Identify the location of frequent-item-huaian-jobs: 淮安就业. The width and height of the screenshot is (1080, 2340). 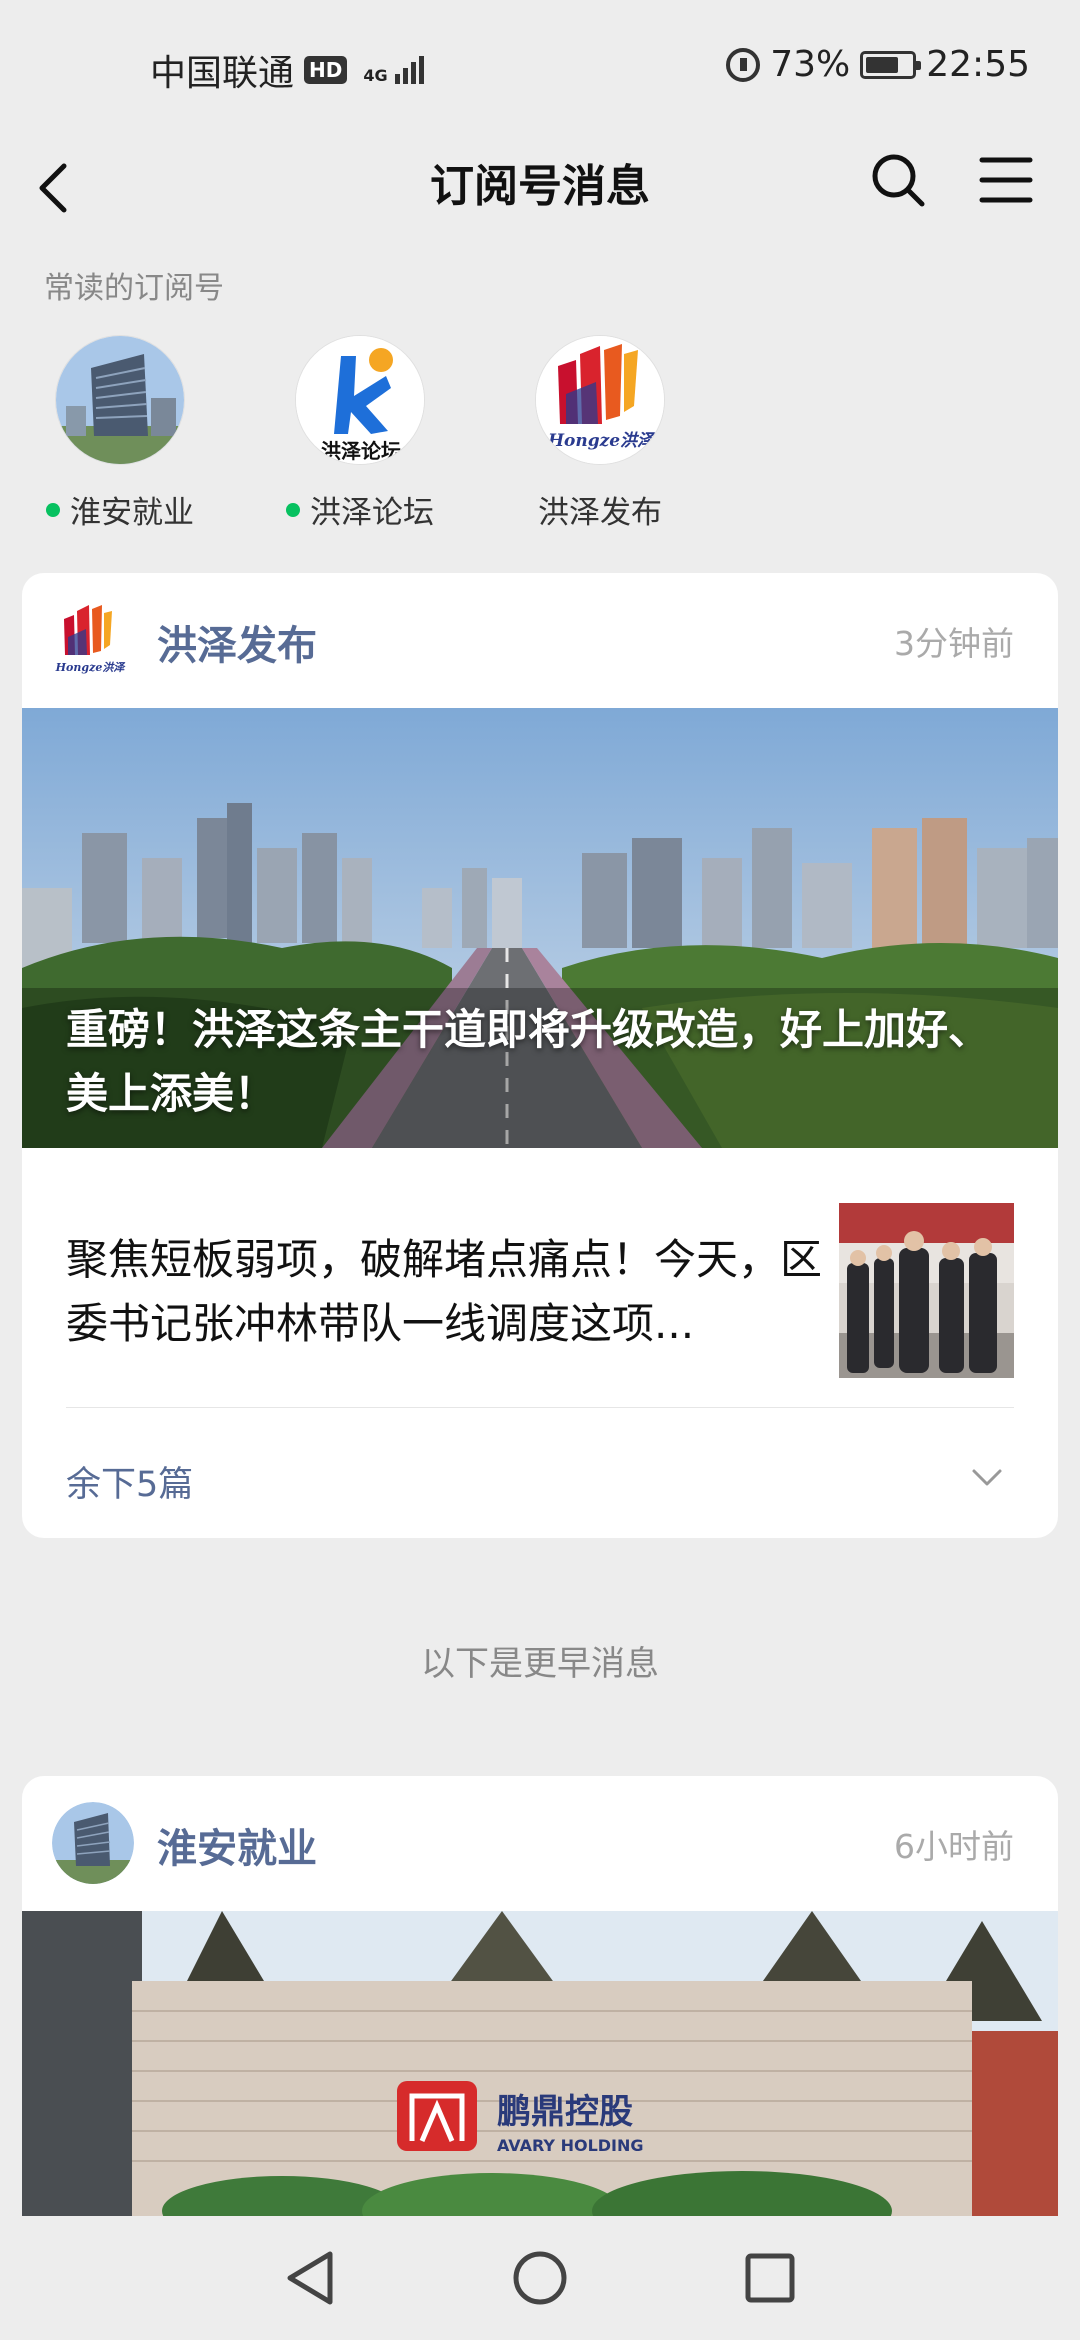
(120, 433).